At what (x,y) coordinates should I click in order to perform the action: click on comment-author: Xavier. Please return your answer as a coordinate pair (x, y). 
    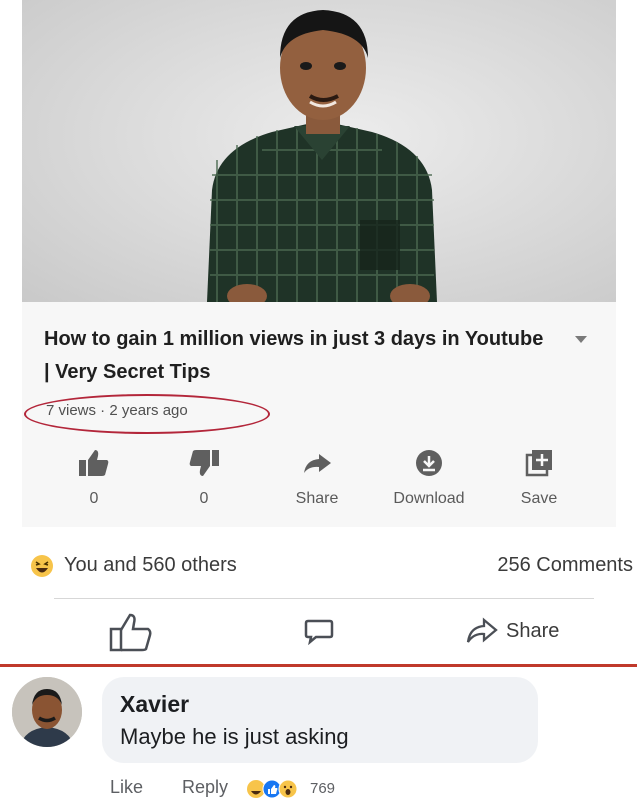
    Looking at the image, I should click on (154, 704).